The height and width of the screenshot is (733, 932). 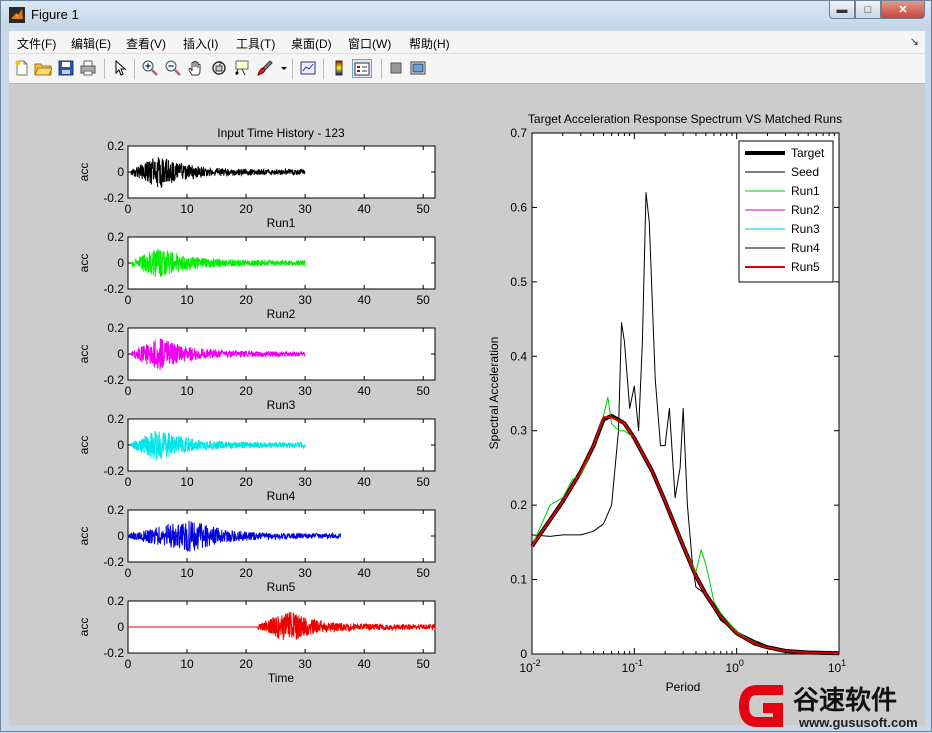 I want to click on legend-label: Run1, so click(x=805, y=191).